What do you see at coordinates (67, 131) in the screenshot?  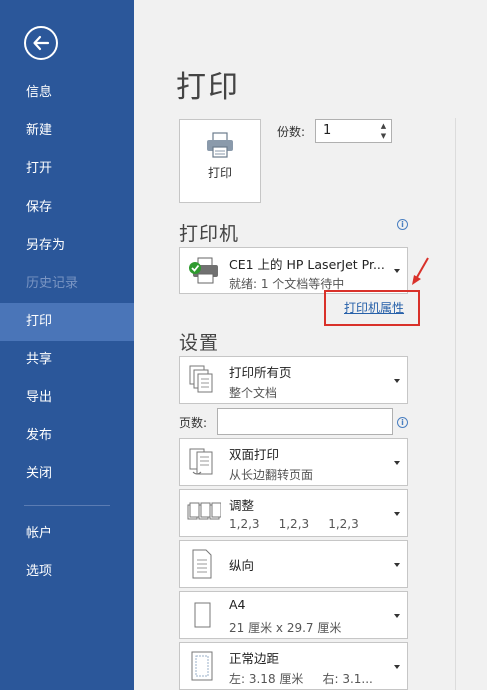 I see `sidebar-item-new: 新建` at bounding box center [67, 131].